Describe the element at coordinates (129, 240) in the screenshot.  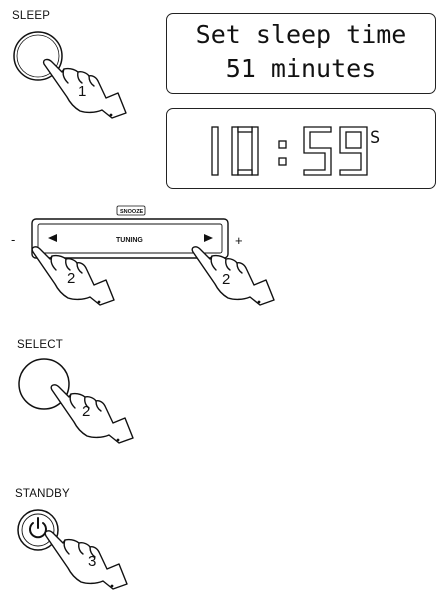
I see `tuning-label: TUNING` at that location.